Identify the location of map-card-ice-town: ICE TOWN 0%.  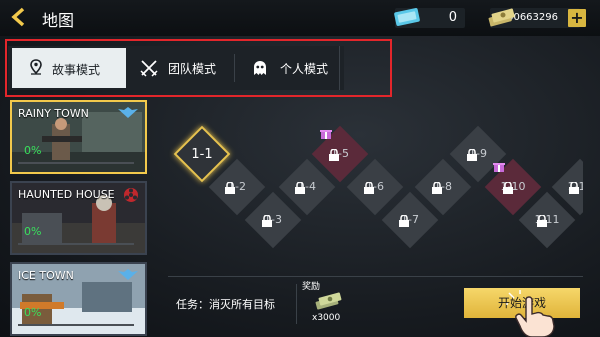
(78, 299).